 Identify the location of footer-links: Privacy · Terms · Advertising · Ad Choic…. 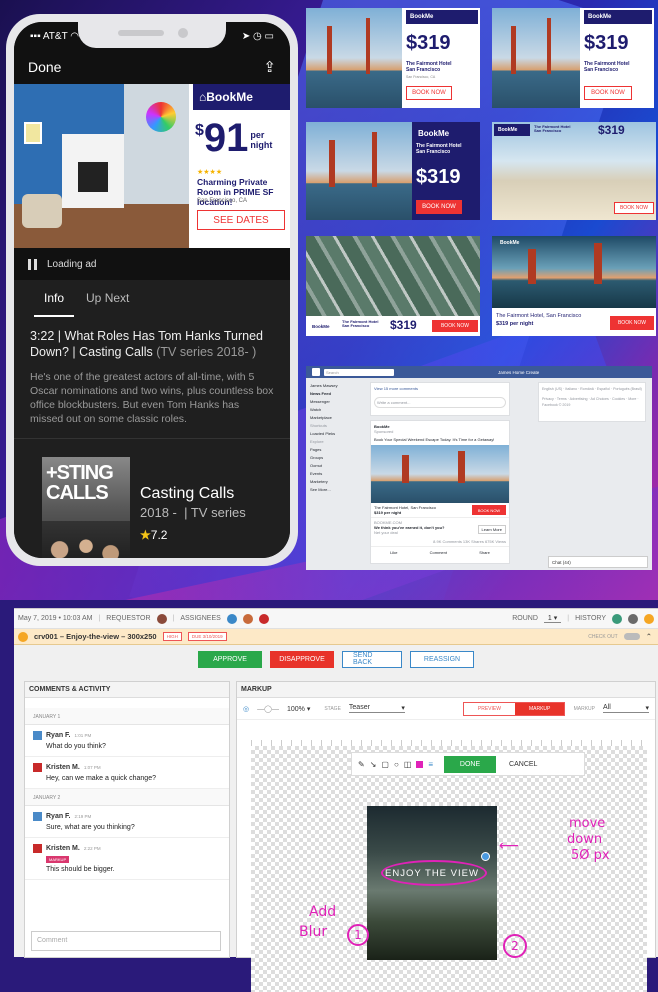
(592, 402).